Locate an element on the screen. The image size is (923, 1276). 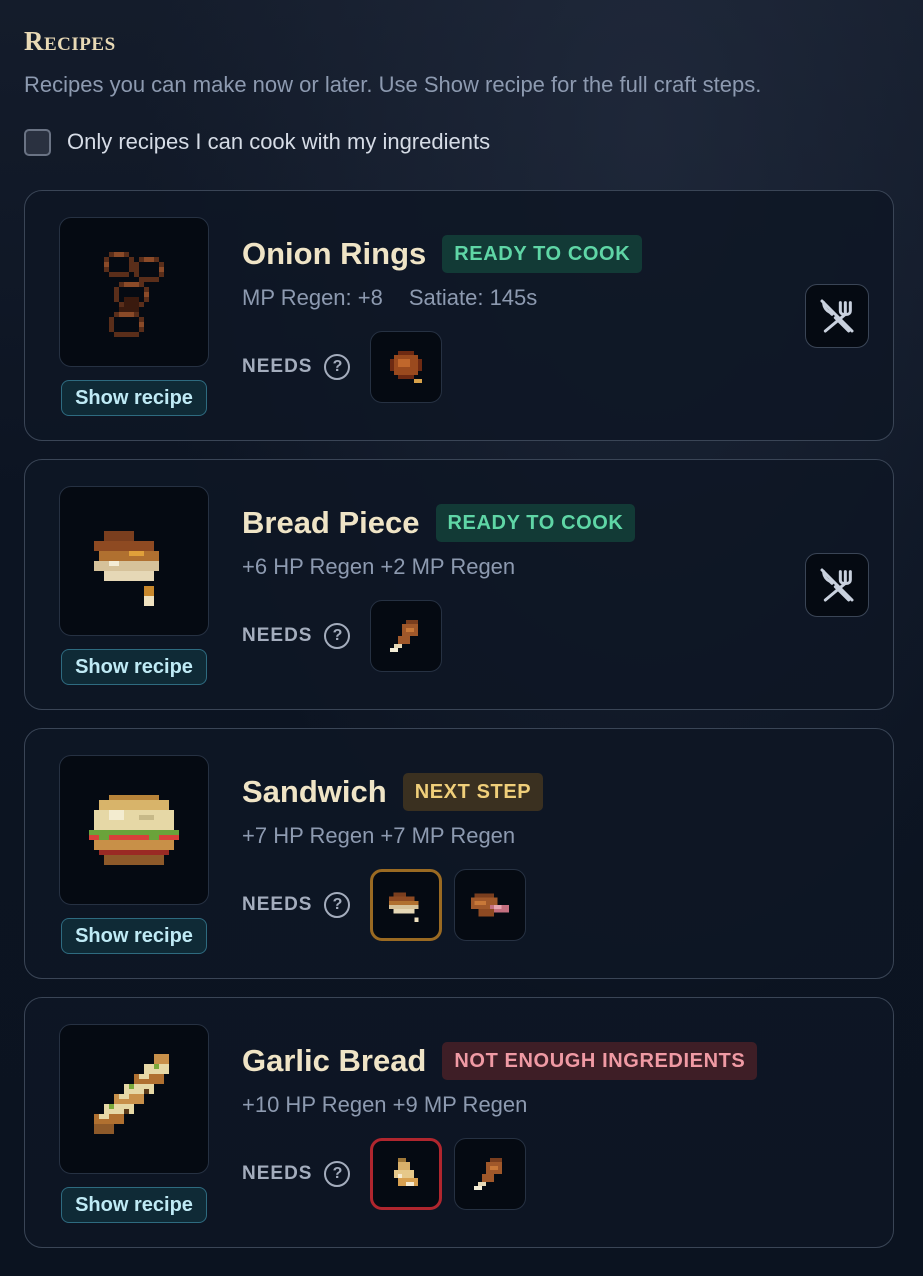
stat-satiate: Satiate: 145s is located at coordinates (473, 297).